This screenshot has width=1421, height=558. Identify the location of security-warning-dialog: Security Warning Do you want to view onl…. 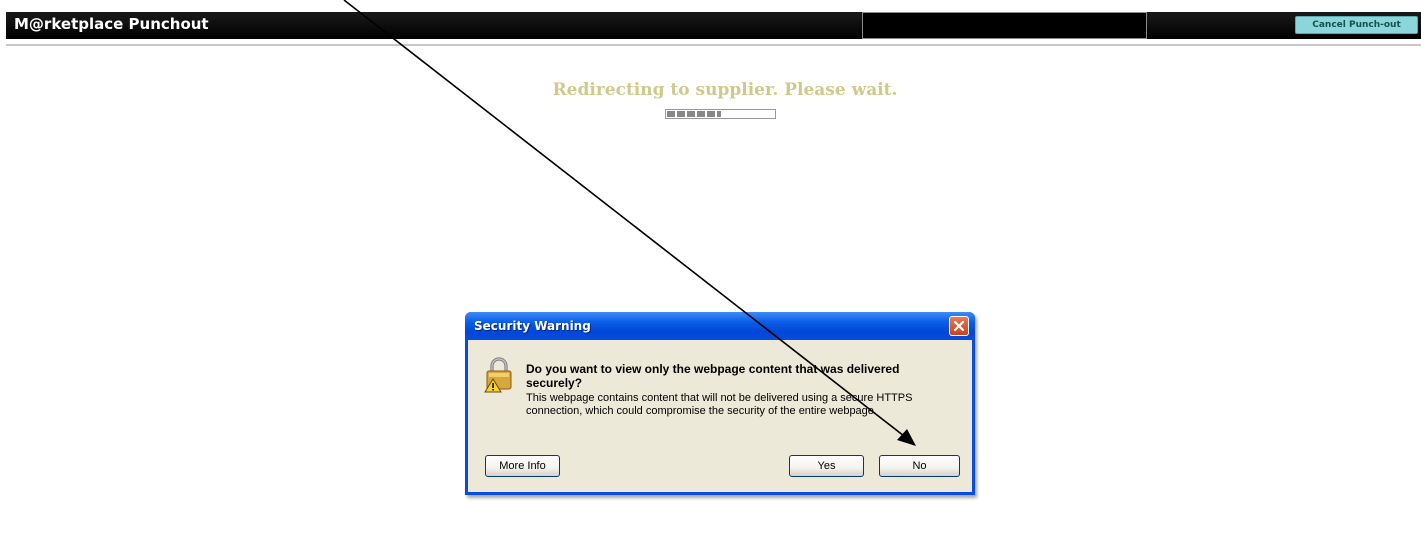
(720, 403).